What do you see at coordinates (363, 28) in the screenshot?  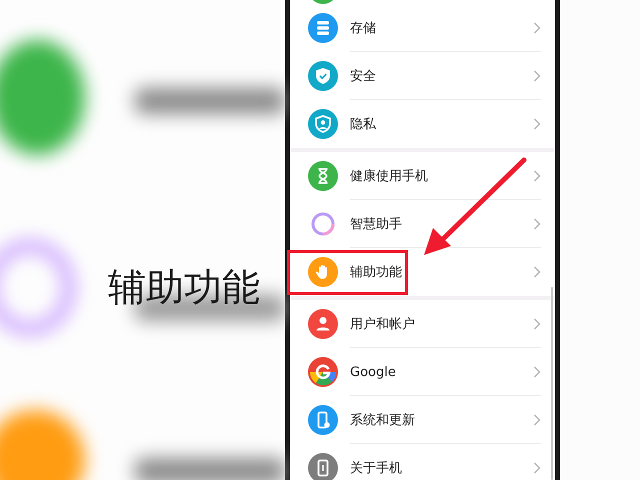 I see `item-label: 存储` at bounding box center [363, 28].